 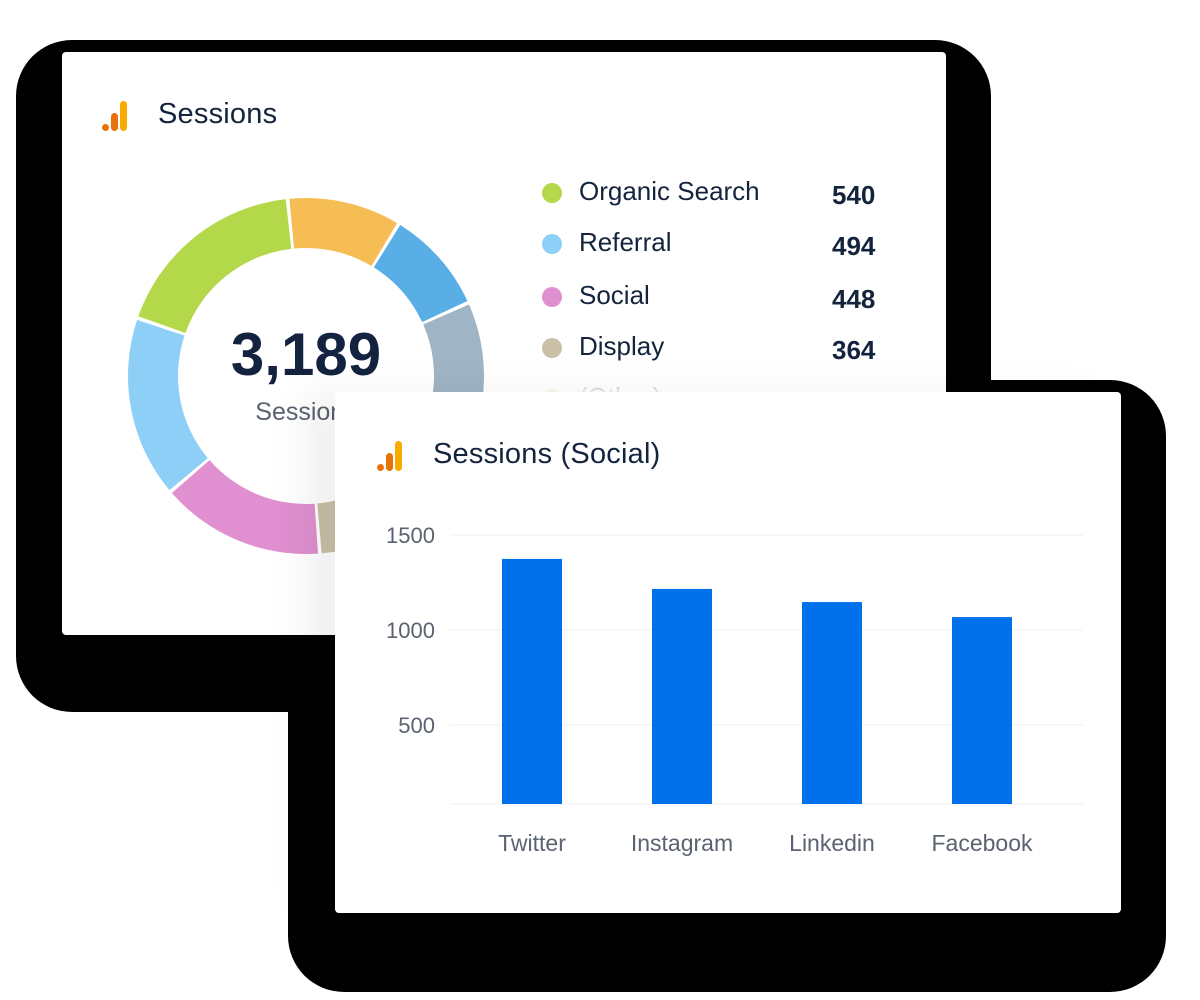 I want to click on bar-linkedin, so click(x=832, y=703).